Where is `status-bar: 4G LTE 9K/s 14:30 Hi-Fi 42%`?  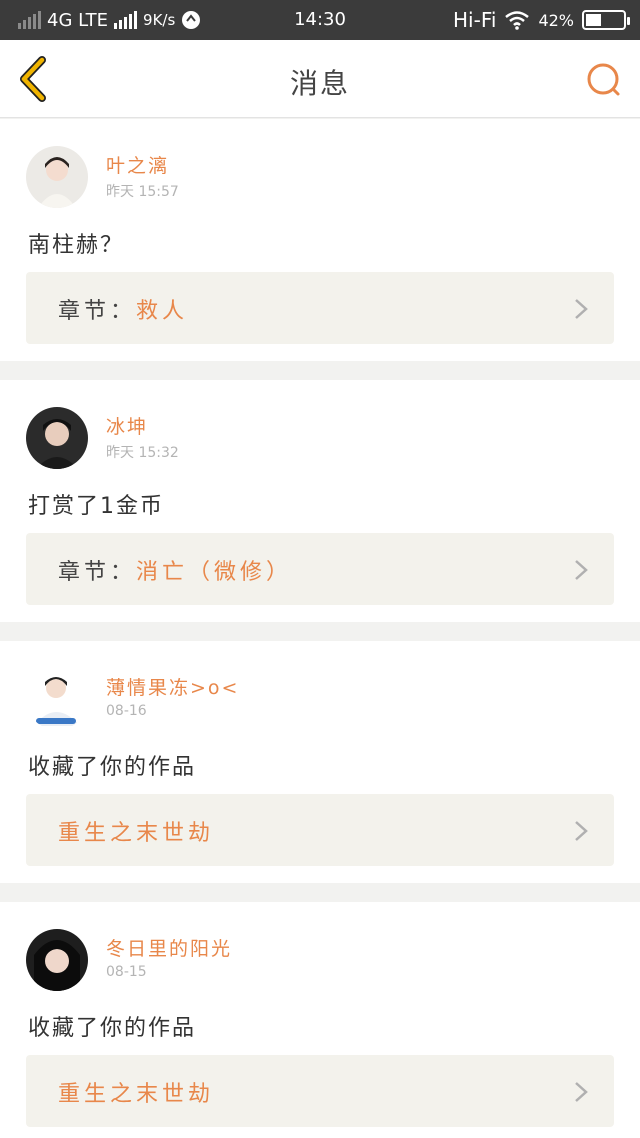
status-bar: 4G LTE 9K/s 14:30 Hi-Fi 42% is located at coordinates (320, 20).